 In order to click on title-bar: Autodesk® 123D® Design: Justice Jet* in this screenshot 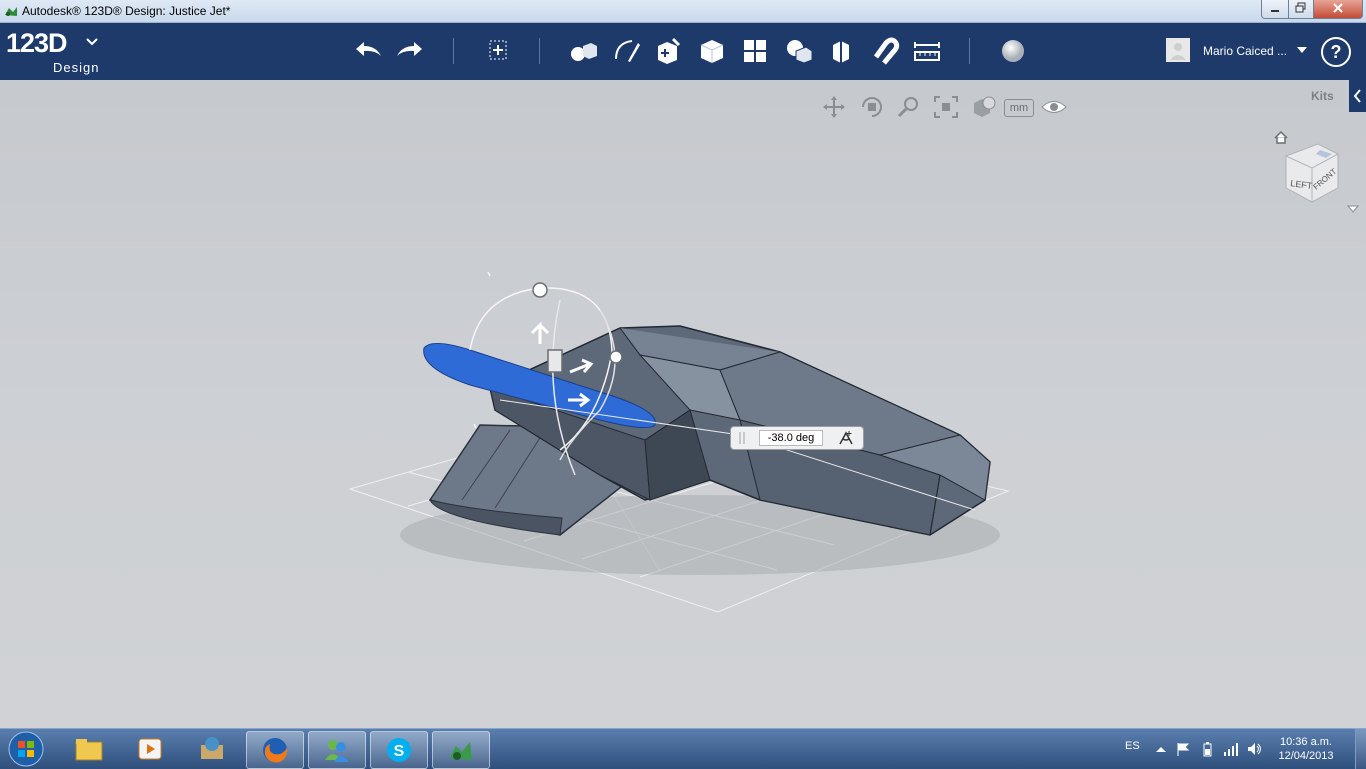, I will do `click(683, 11)`.